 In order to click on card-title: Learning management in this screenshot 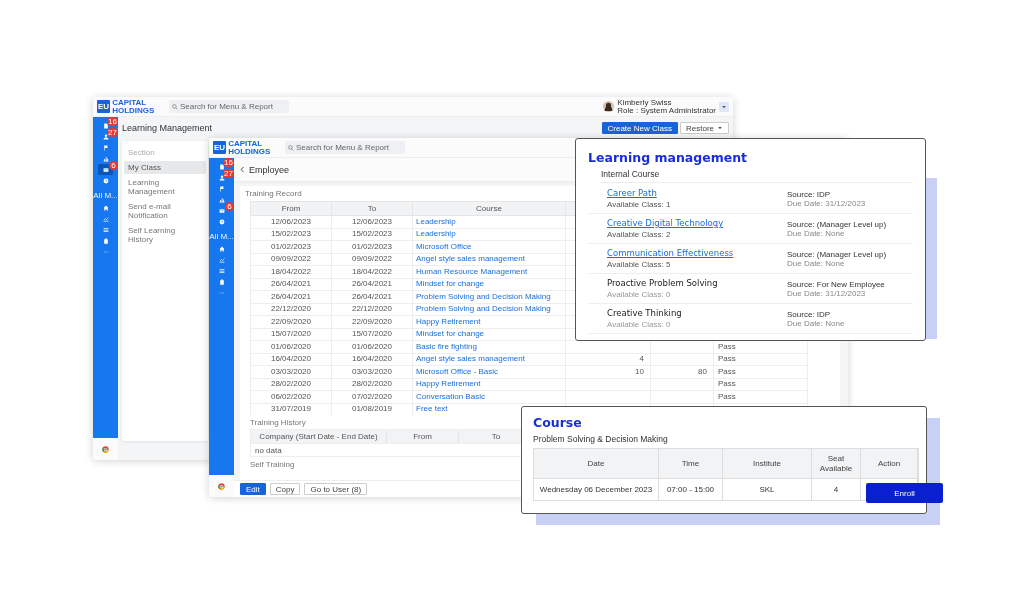, I will do `click(668, 158)`.